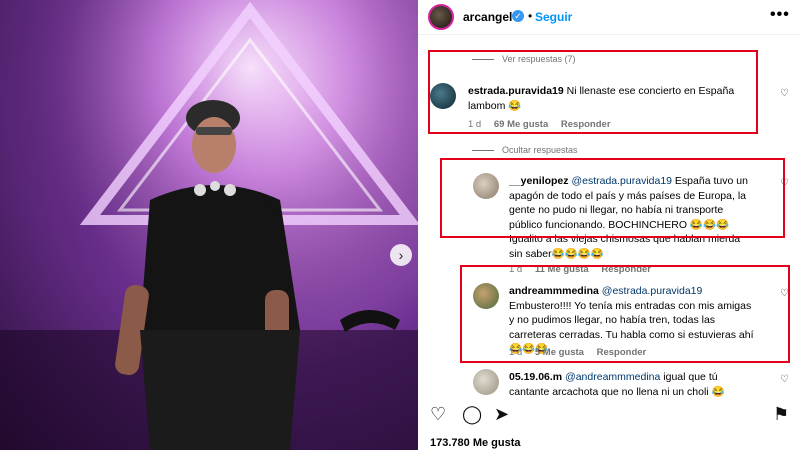  I want to click on share-icon: ➤, so click(501, 414).